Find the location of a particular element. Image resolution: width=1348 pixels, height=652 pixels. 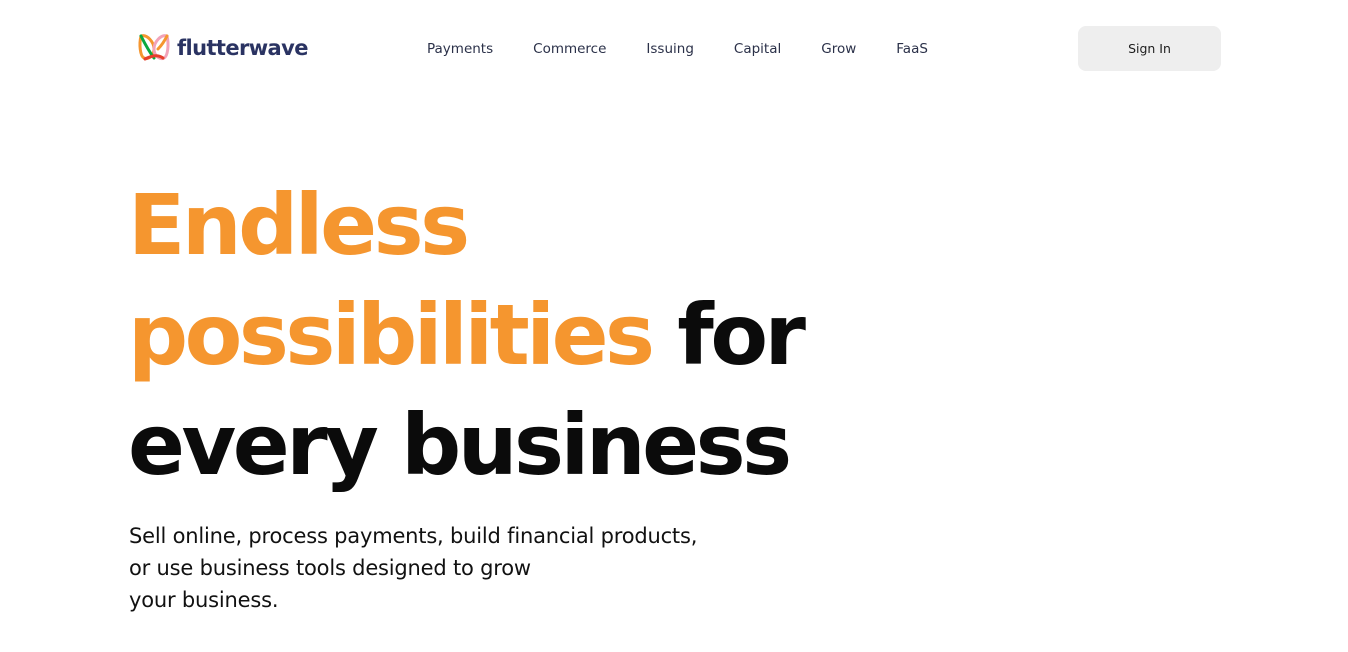

logo-text: flutterwave is located at coordinates (242, 48).